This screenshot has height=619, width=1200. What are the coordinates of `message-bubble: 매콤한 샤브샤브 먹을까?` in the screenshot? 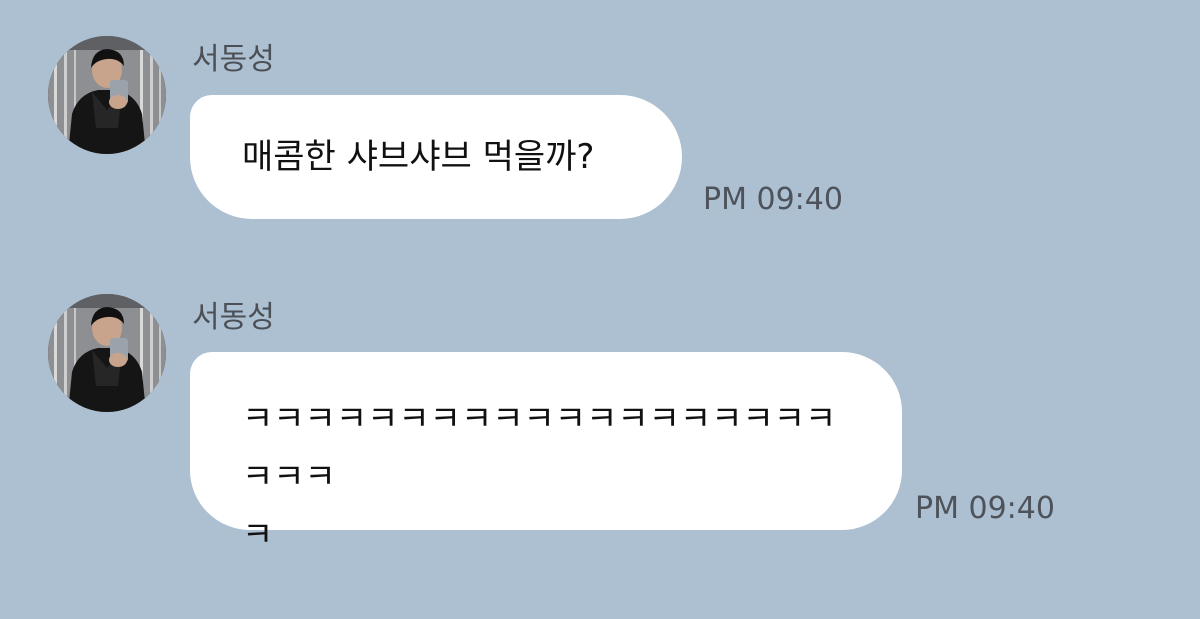 It's located at (436, 157).